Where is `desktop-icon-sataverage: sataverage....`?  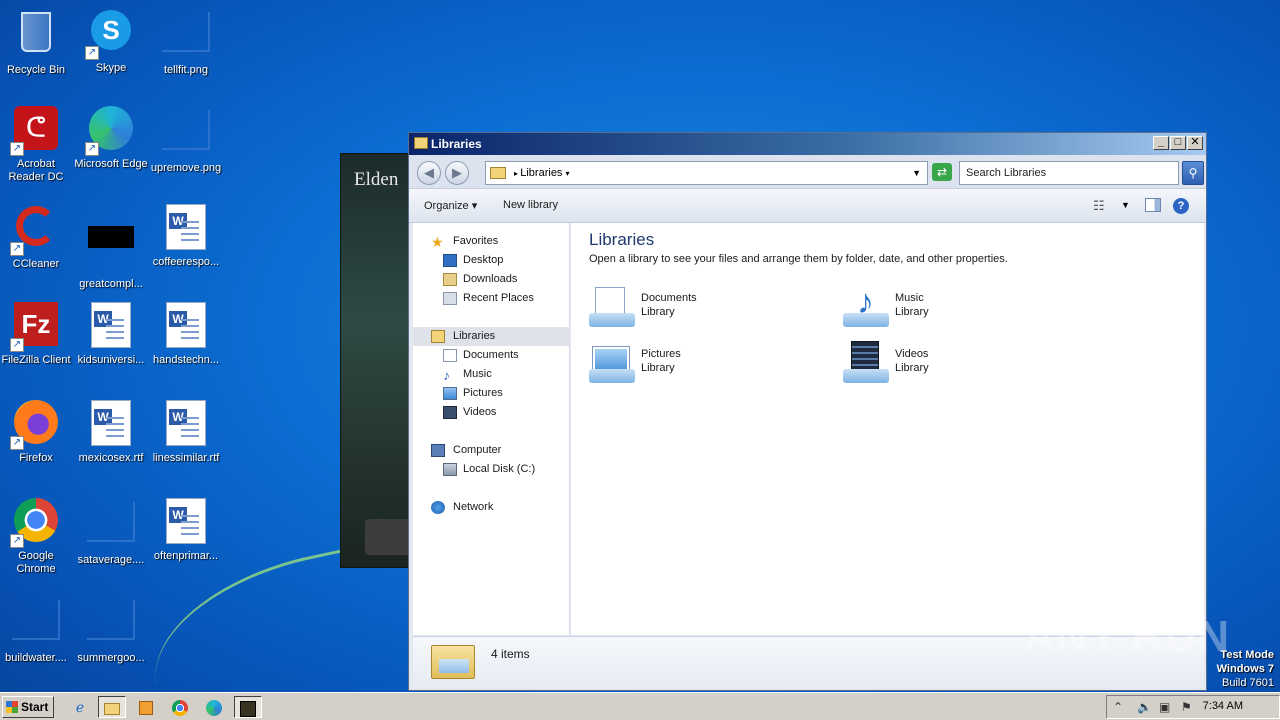
desktop-icon-sataverage: sataverage.... is located at coordinates (111, 532).